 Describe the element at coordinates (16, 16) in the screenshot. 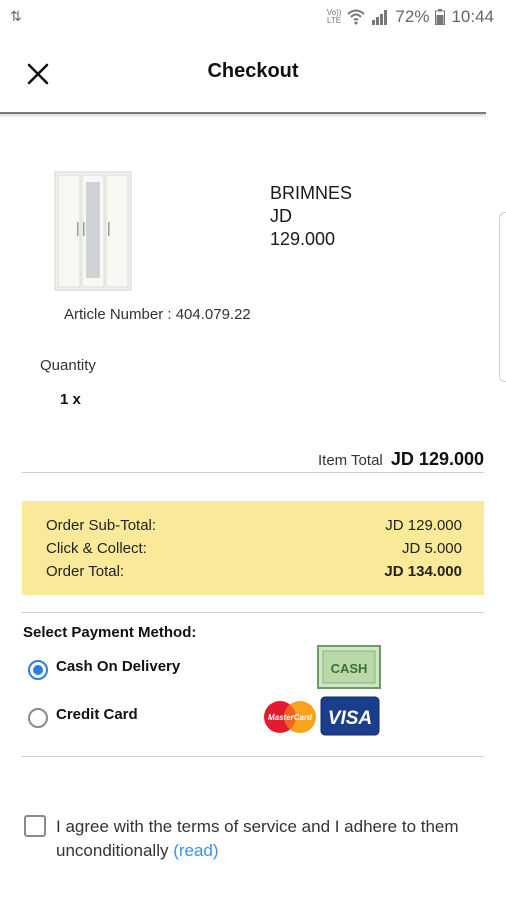

I see `data-transfer-arrows-icon: ⇅` at that location.